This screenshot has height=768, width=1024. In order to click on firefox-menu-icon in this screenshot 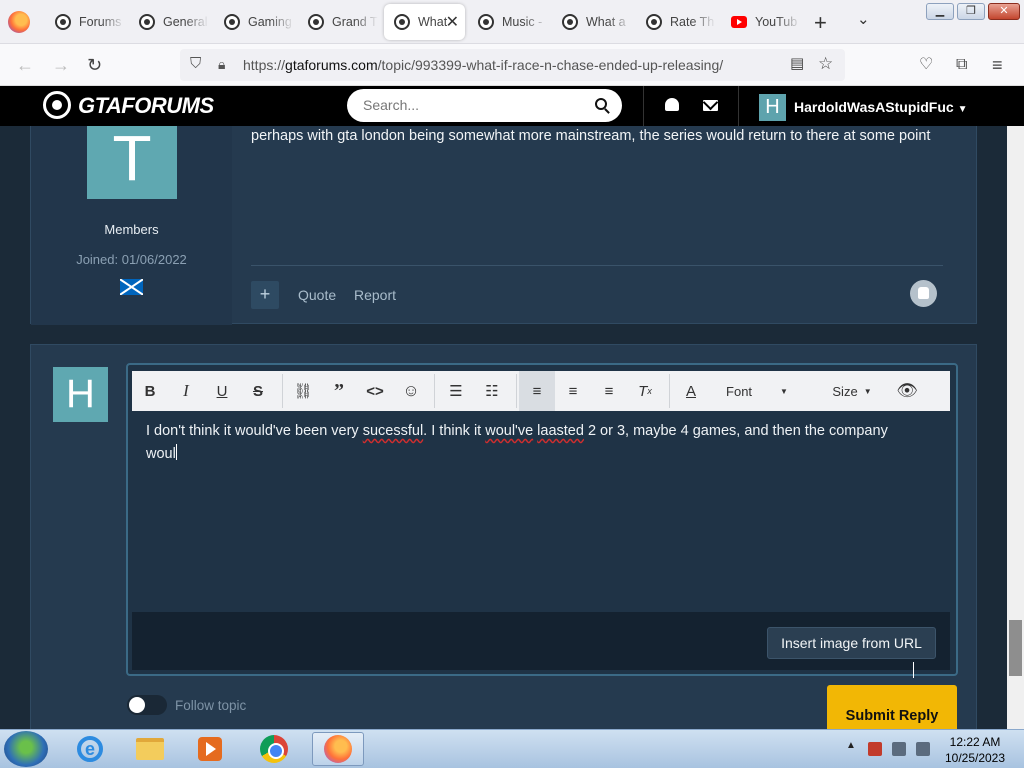, I will do `click(19, 22)`.